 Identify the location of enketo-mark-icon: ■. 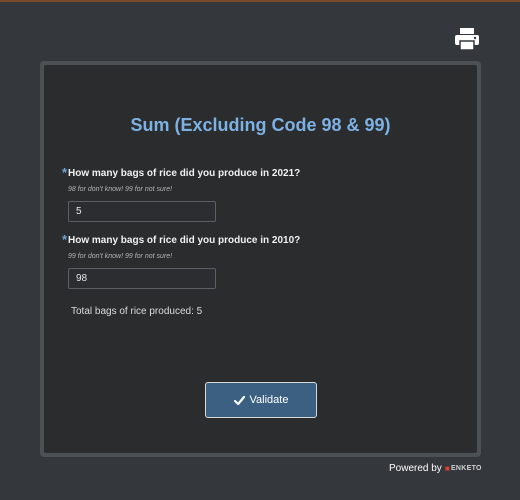
(447, 468).